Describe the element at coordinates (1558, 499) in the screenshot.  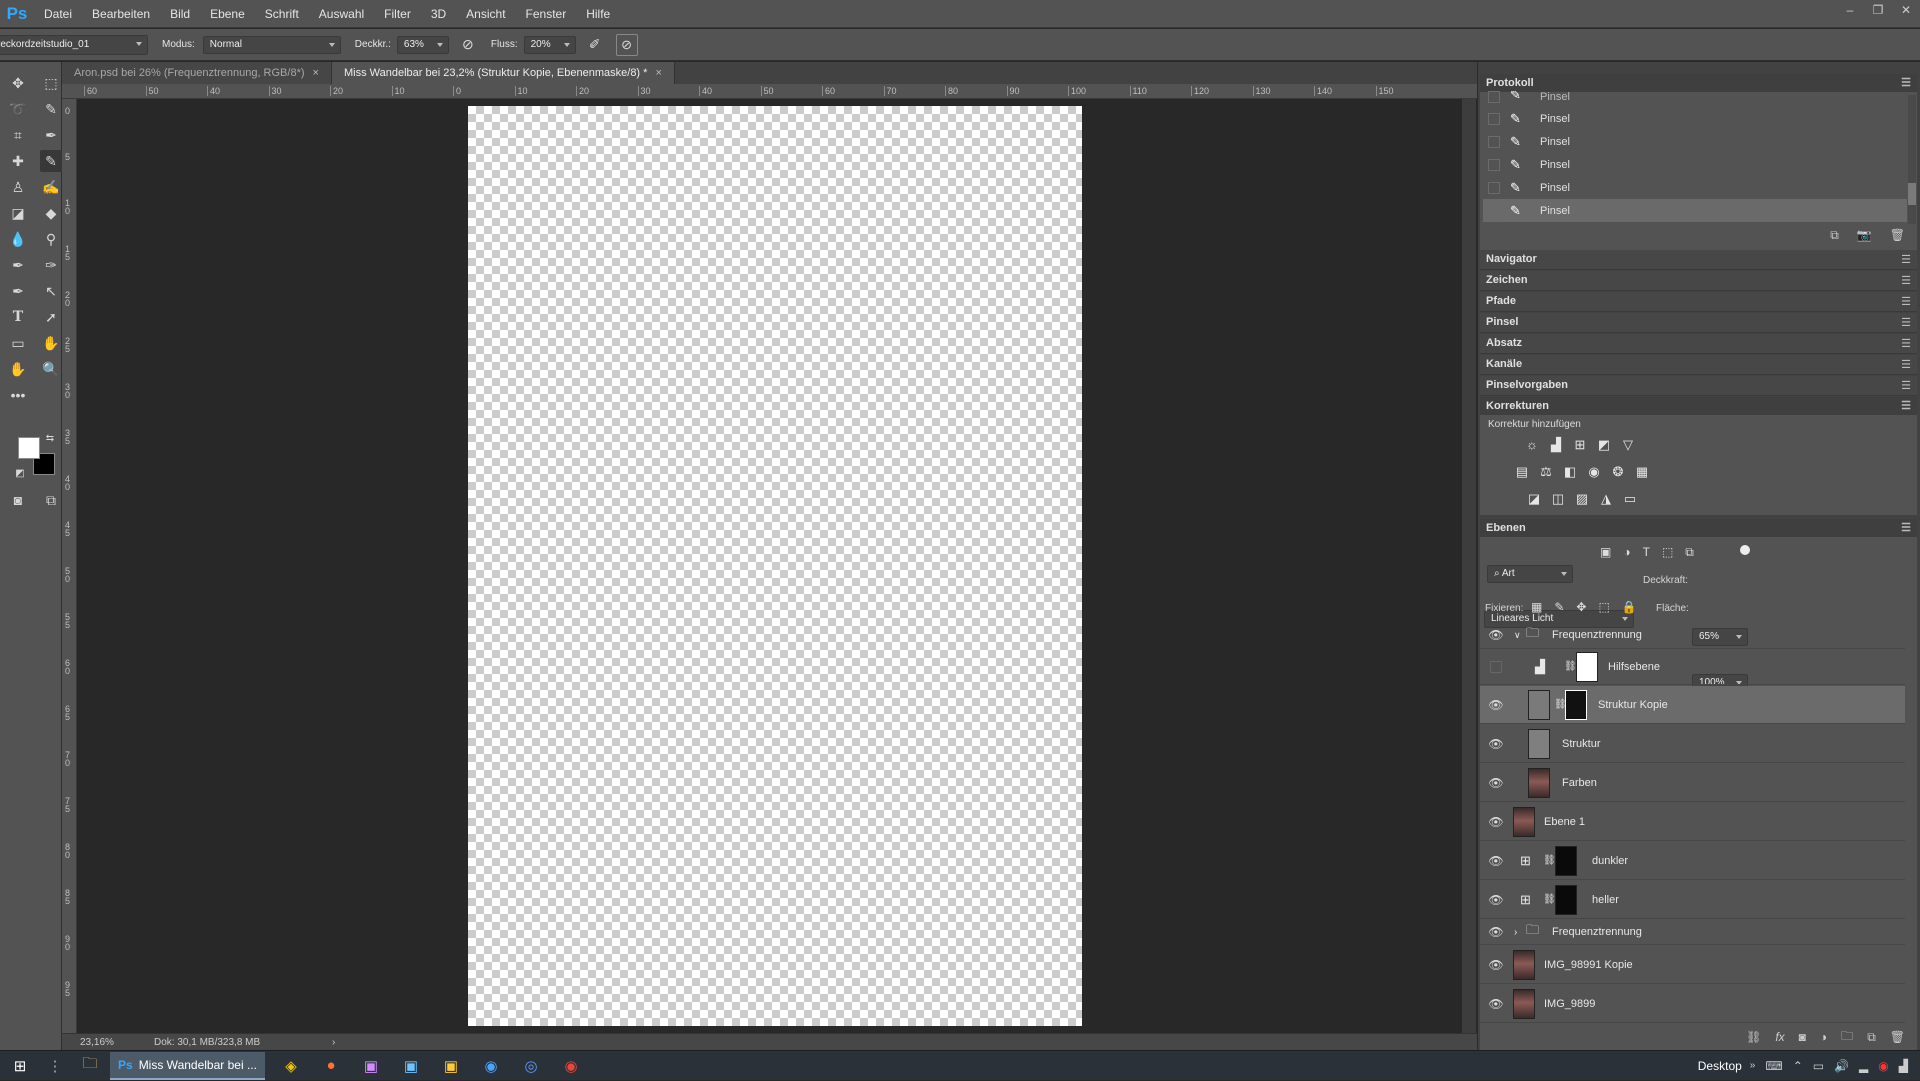
I see `posterize-icon: ◫` at that location.